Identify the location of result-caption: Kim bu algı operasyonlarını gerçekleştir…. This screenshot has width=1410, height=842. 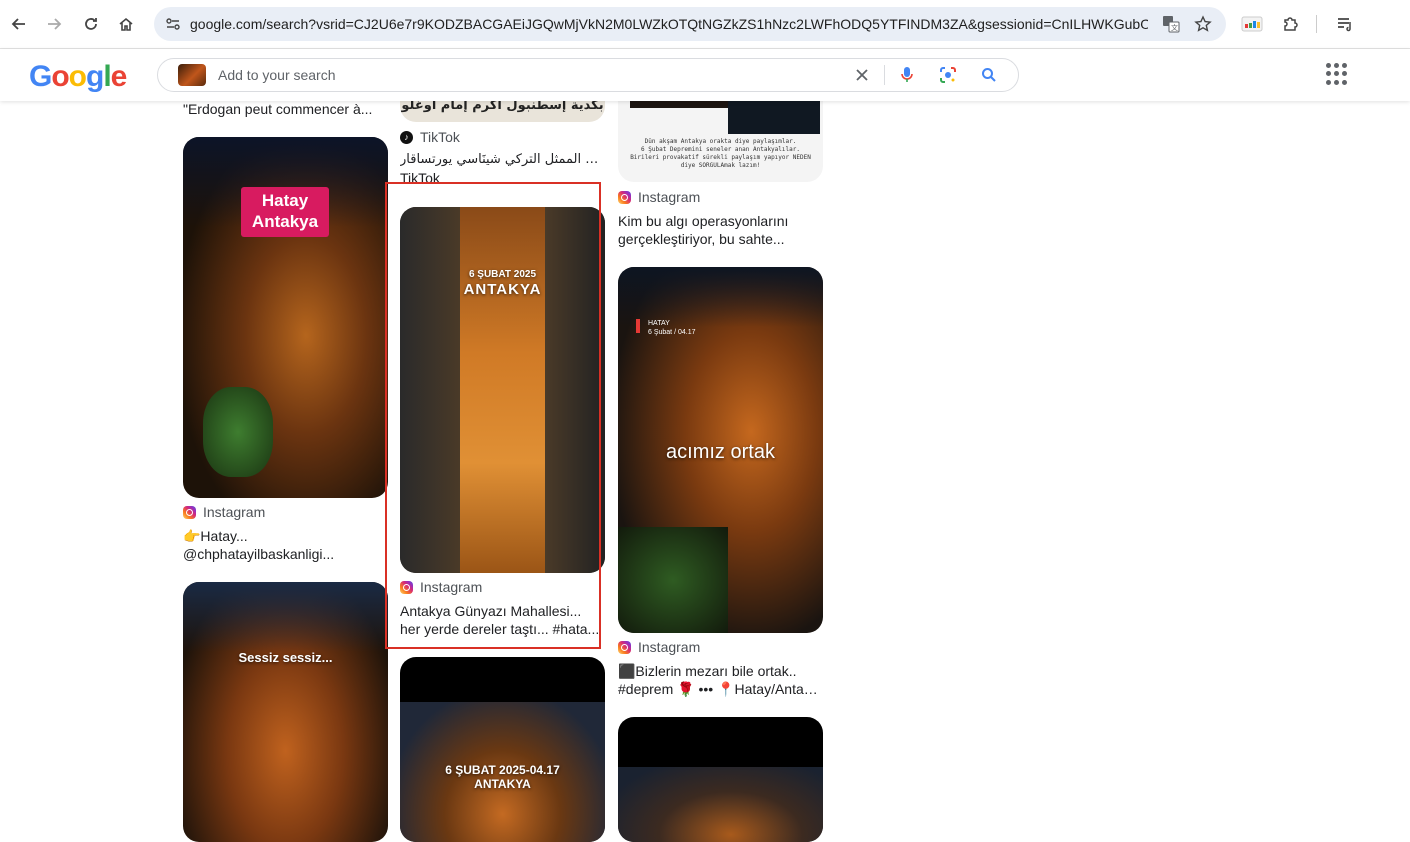
(720, 230).